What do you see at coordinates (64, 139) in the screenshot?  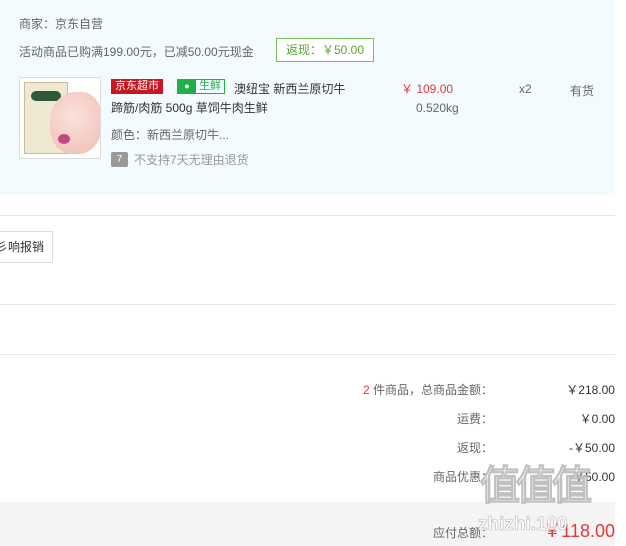 I see `flower-decoration` at bounding box center [64, 139].